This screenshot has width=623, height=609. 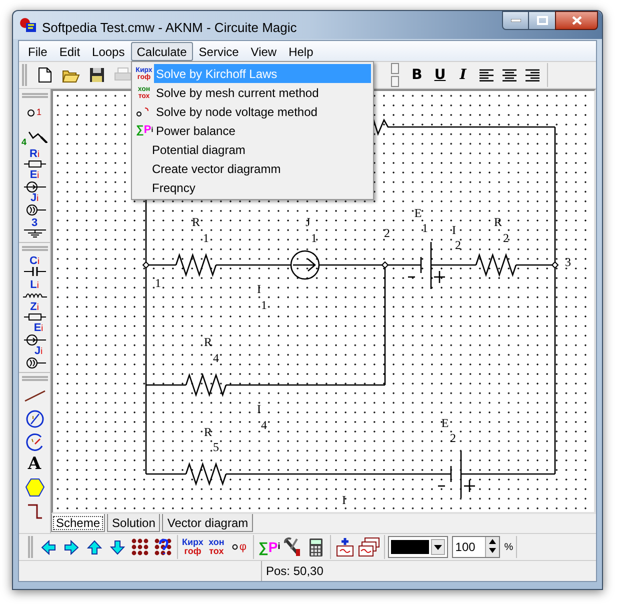 What do you see at coordinates (418, 213) in the screenshot?
I see `component-label: E` at bounding box center [418, 213].